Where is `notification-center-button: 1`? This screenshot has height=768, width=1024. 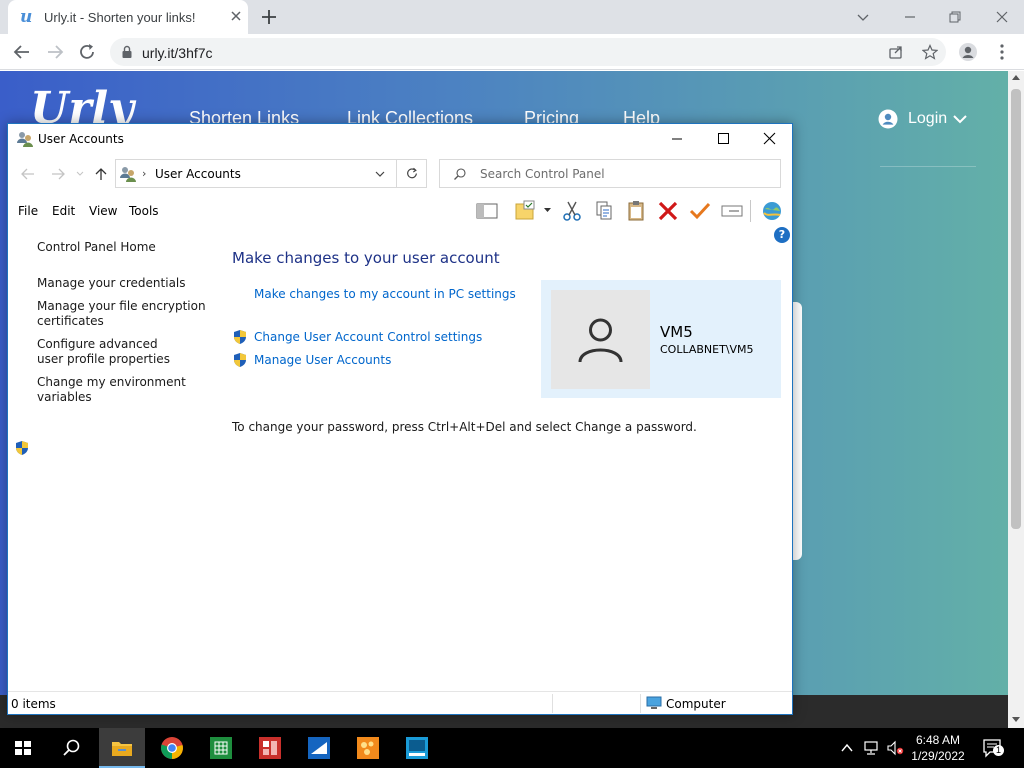 notification-center-button: 1 is located at coordinates (993, 748).